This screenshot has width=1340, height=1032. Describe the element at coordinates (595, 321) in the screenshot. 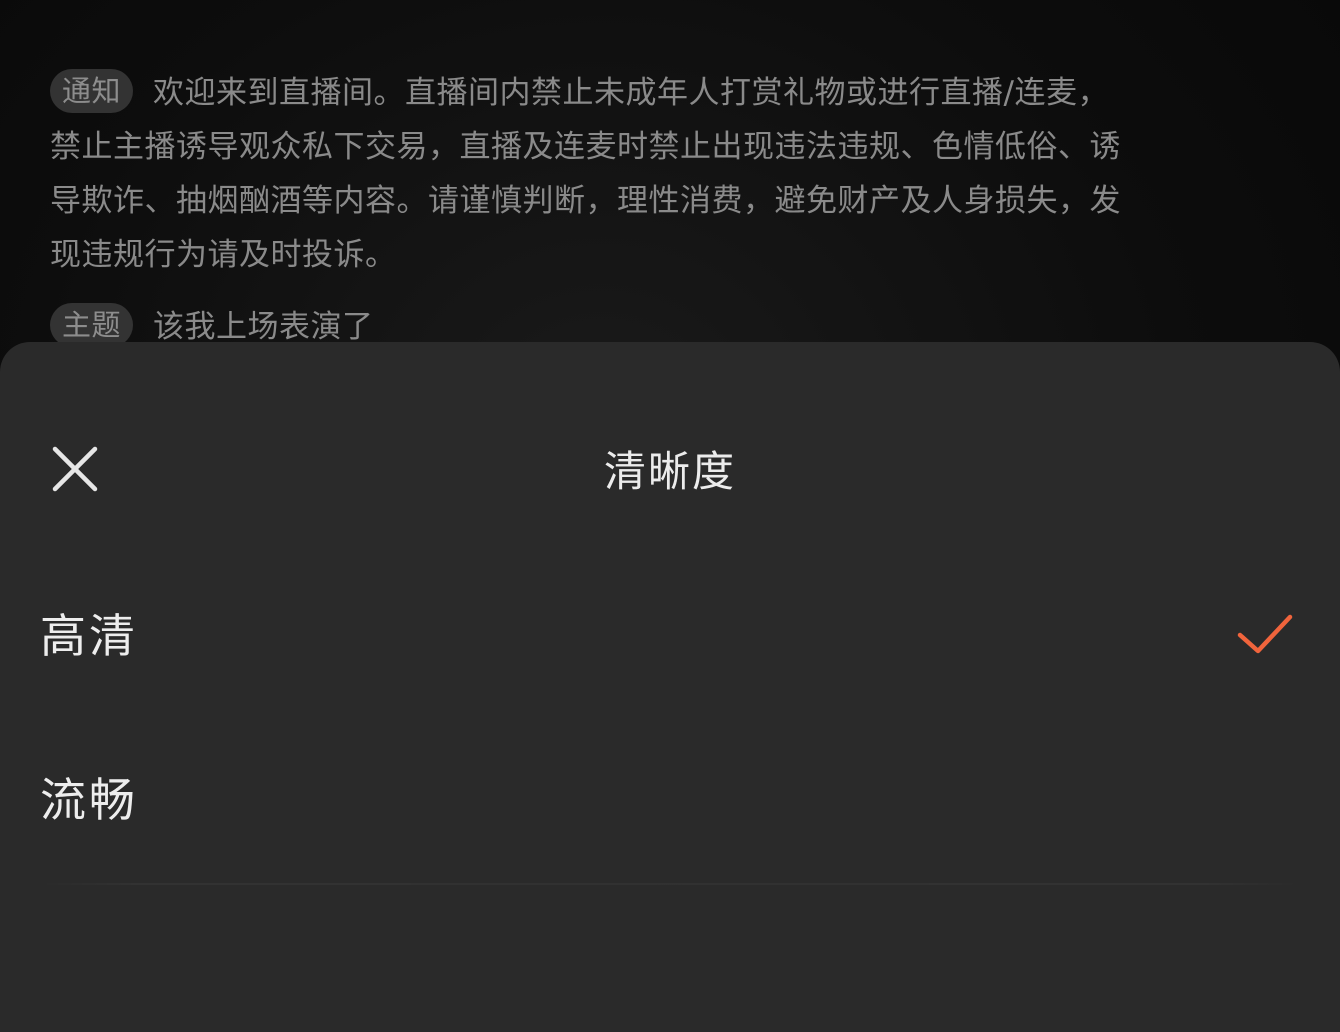

I see `topic-message: 主题 该我上场表演了` at that location.